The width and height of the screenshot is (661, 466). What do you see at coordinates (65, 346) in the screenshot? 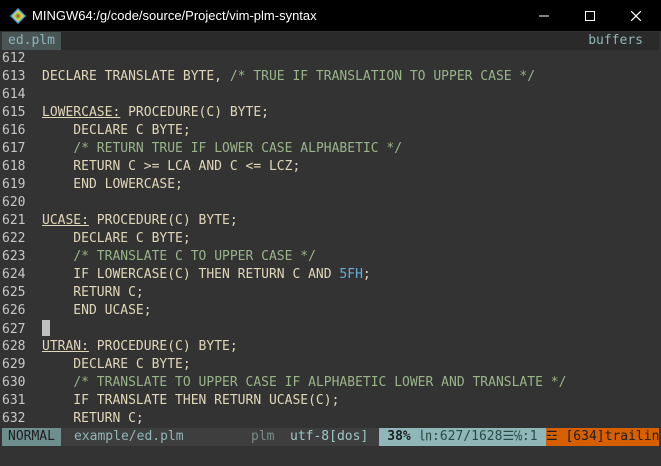
I see `code-label: UTRAN:` at bounding box center [65, 346].